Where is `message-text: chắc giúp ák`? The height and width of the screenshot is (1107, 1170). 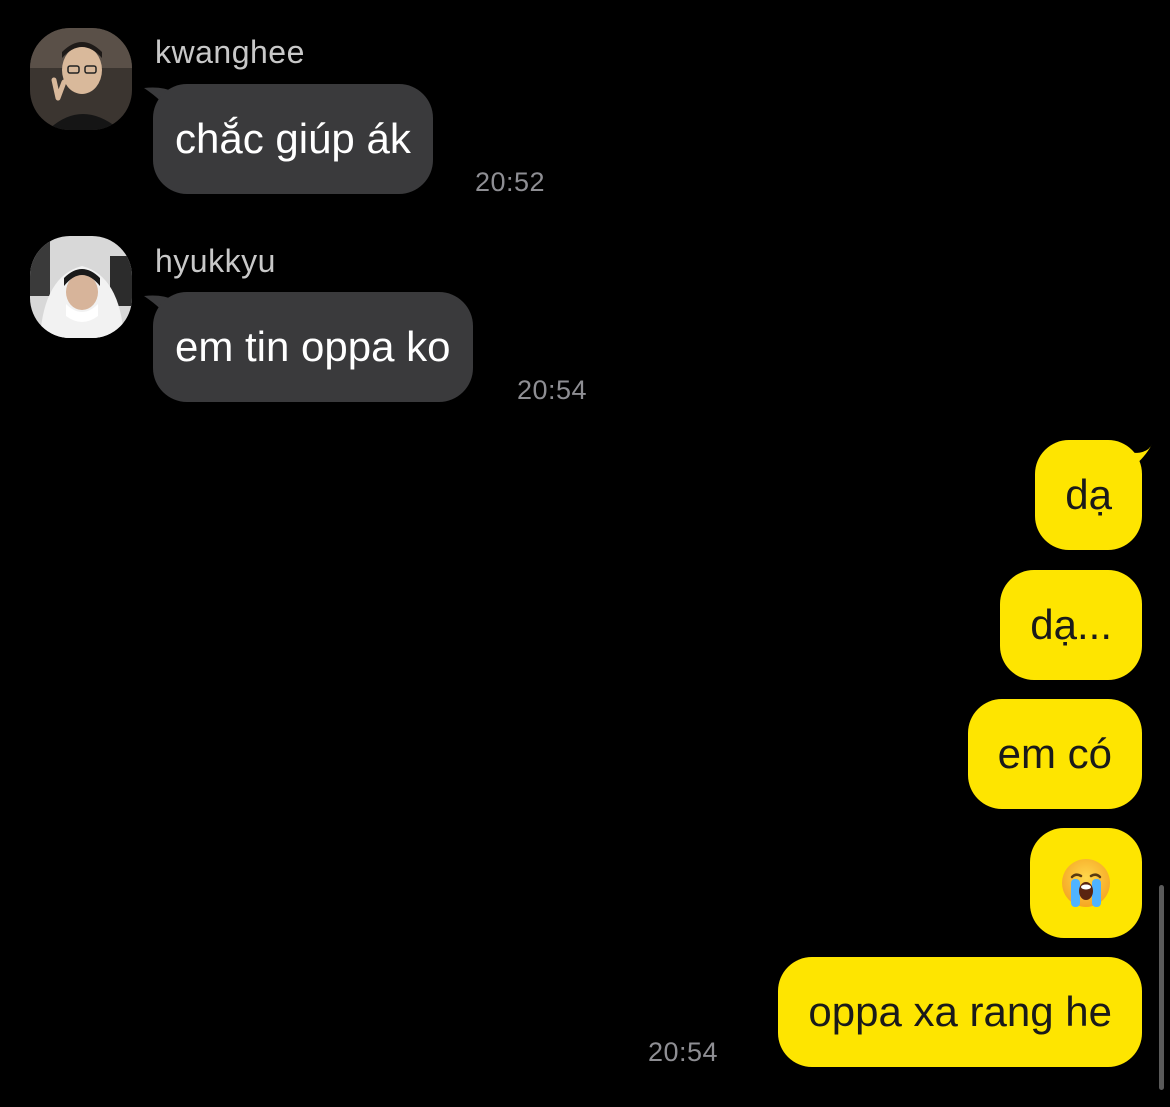 message-text: chắc giúp ák is located at coordinates (293, 138).